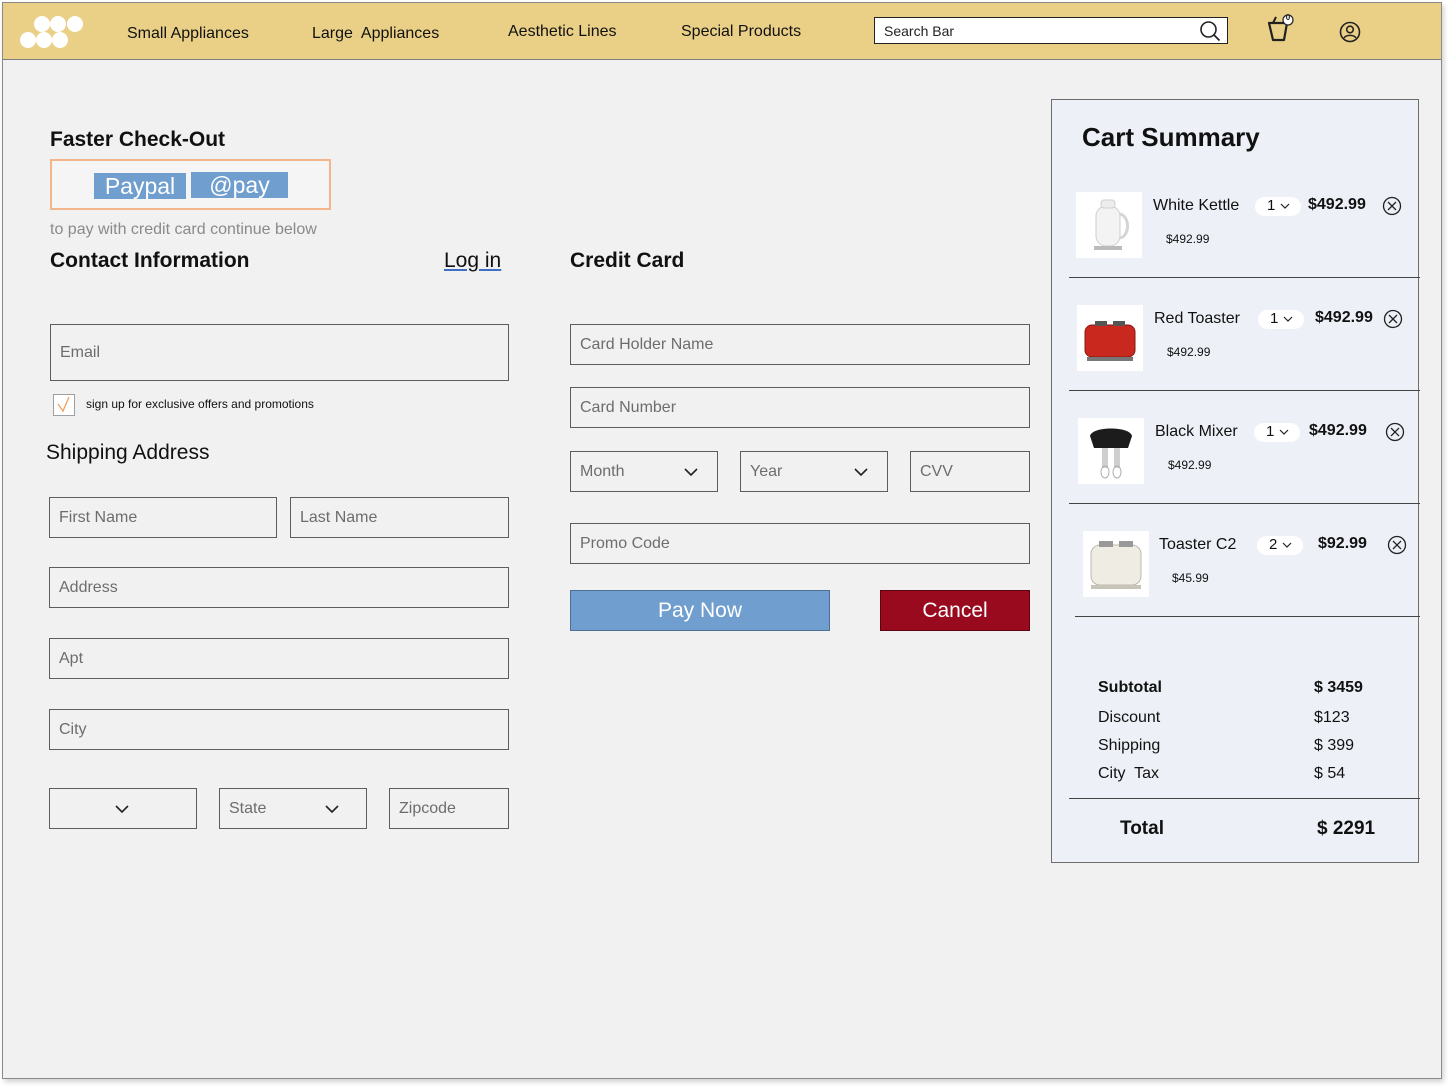  Describe the element at coordinates (1111, 453) in the screenshot. I see `mixer-icon` at that location.